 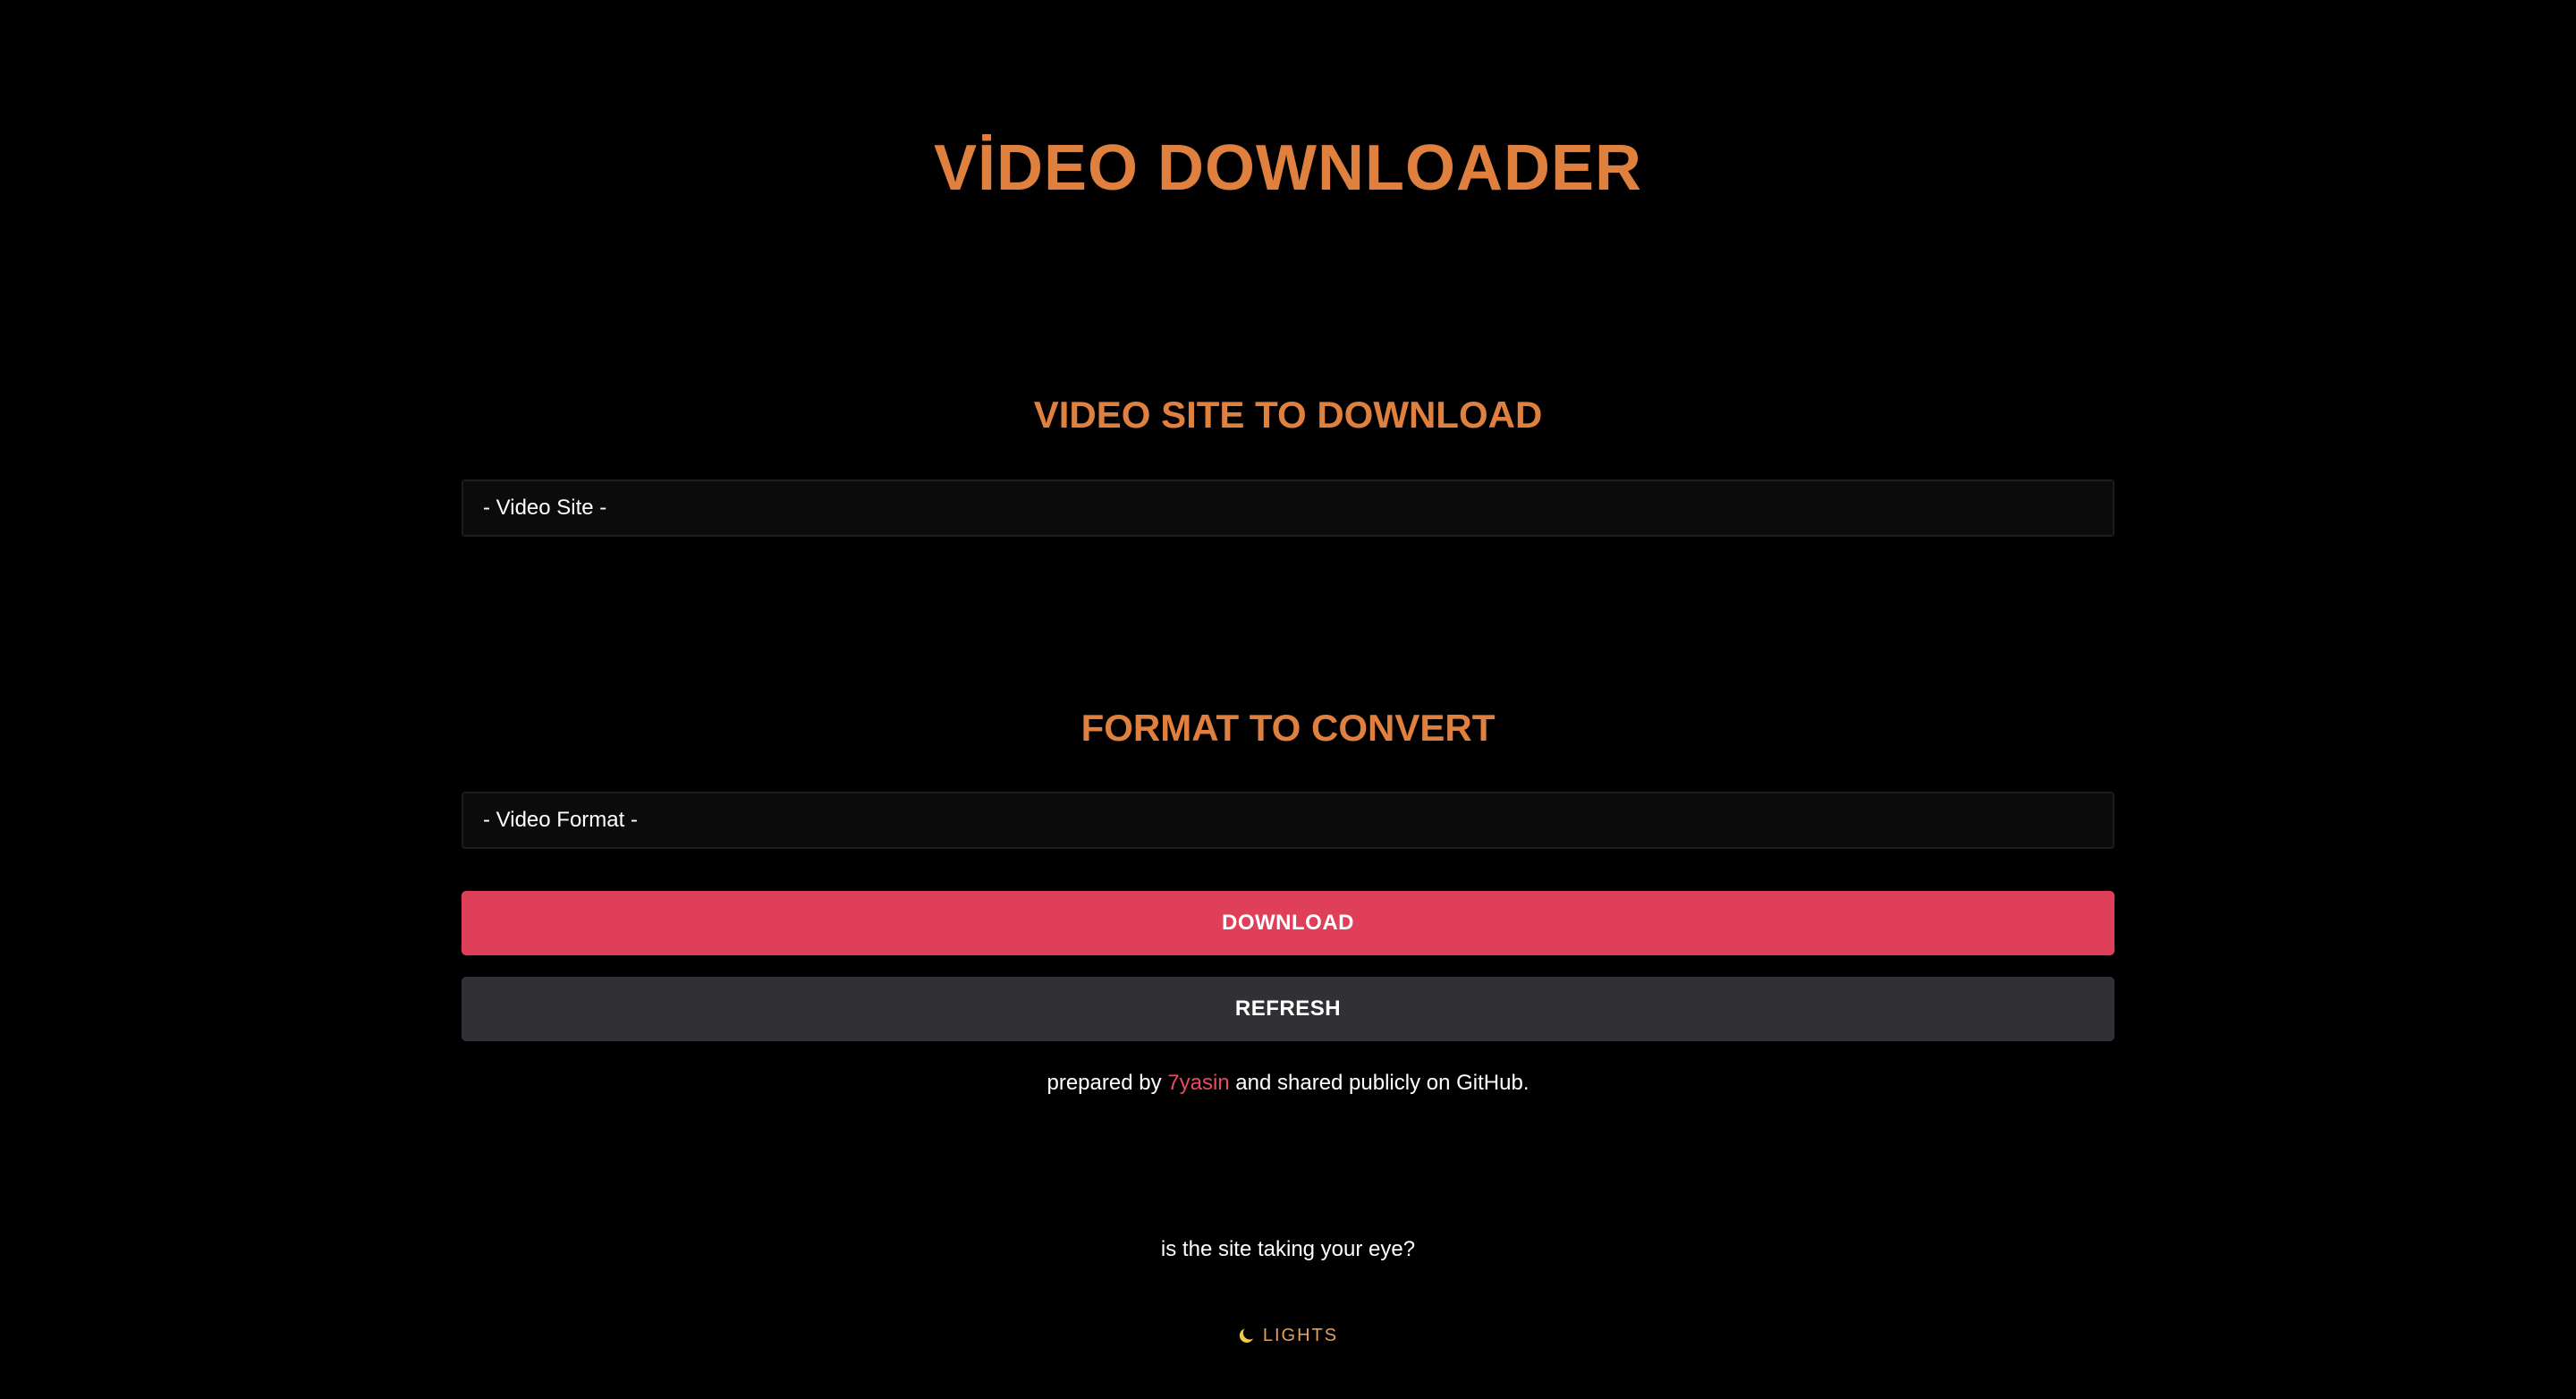 I want to click on video-format-select: - Video Format -, so click(x=1288, y=820).